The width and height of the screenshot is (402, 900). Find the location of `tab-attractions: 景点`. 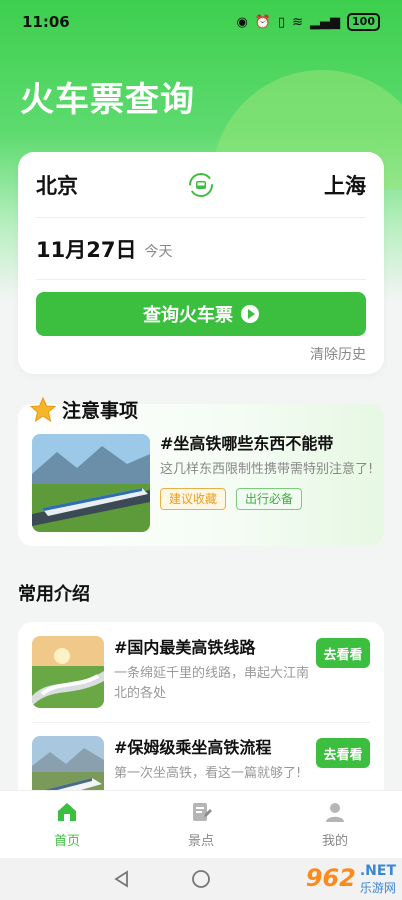

tab-attractions: 景点 is located at coordinates (201, 824).